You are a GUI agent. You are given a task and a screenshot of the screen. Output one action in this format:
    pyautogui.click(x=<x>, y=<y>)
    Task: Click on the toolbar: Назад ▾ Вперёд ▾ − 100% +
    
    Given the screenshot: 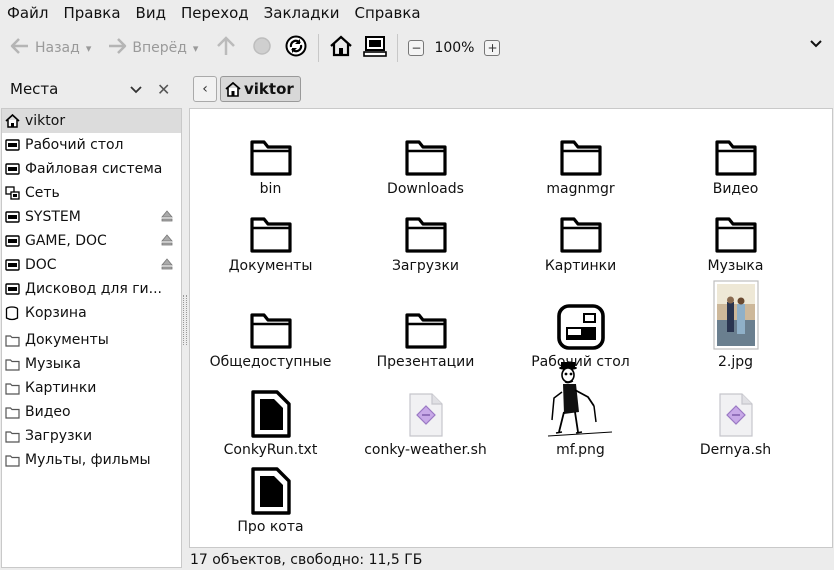 What is the action you would take?
    pyautogui.click(x=417, y=48)
    